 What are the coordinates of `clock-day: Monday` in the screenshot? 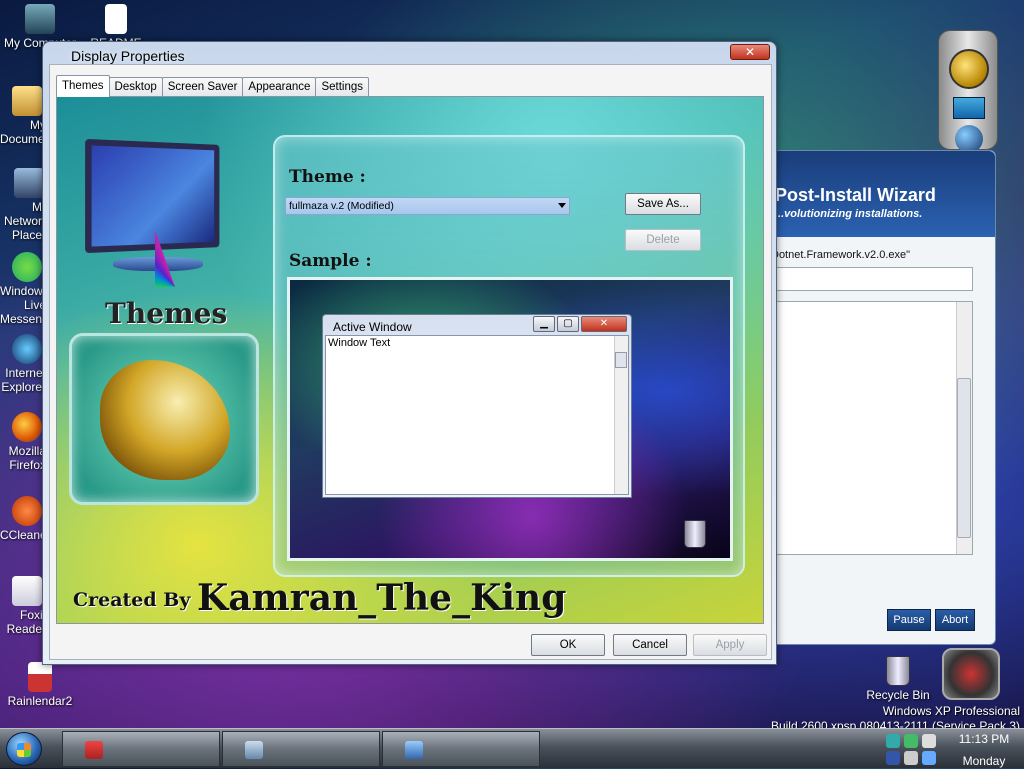 It's located at (984, 761).